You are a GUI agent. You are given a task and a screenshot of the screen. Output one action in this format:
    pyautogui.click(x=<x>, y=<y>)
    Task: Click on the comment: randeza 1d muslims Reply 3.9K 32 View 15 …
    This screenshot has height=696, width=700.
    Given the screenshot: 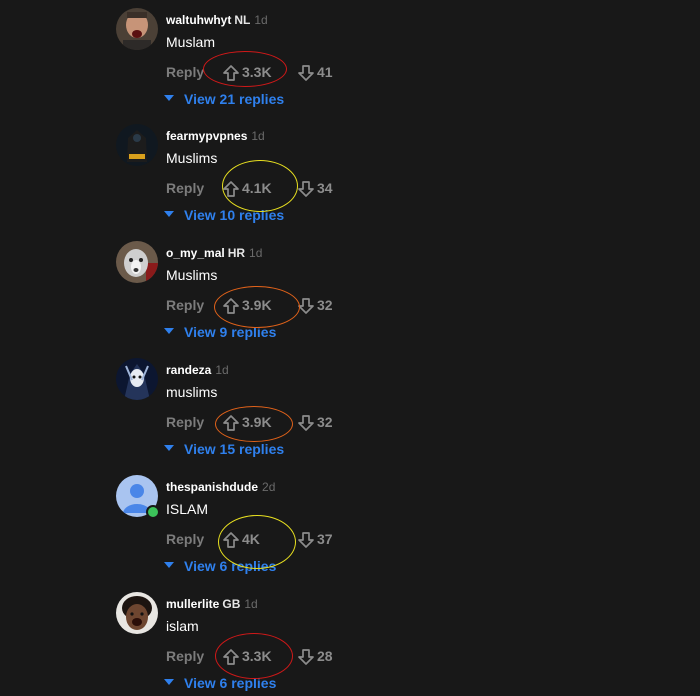 What is the action you would take?
    pyautogui.click(x=326, y=408)
    